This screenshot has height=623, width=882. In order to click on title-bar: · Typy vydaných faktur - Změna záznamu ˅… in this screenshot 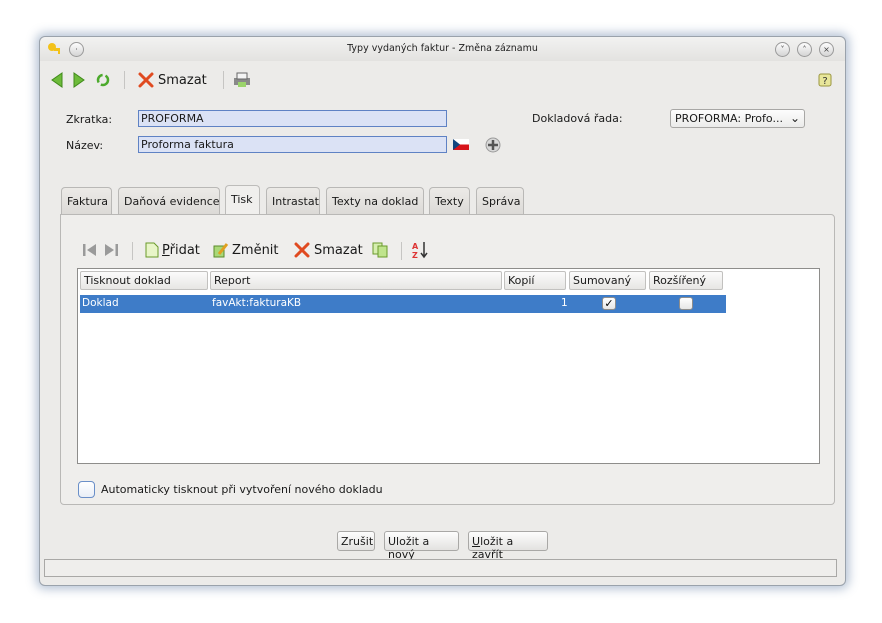, I will do `click(442, 49)`.